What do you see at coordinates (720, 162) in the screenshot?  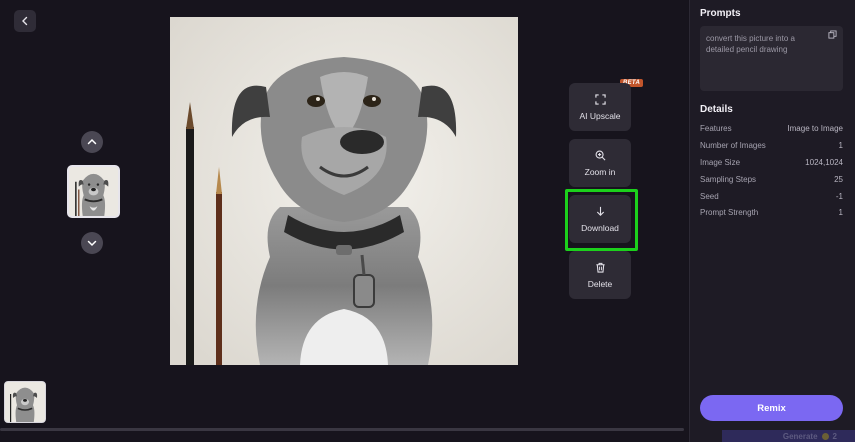 I see `detail-label: Image Size` at bounding box center [720, 162].